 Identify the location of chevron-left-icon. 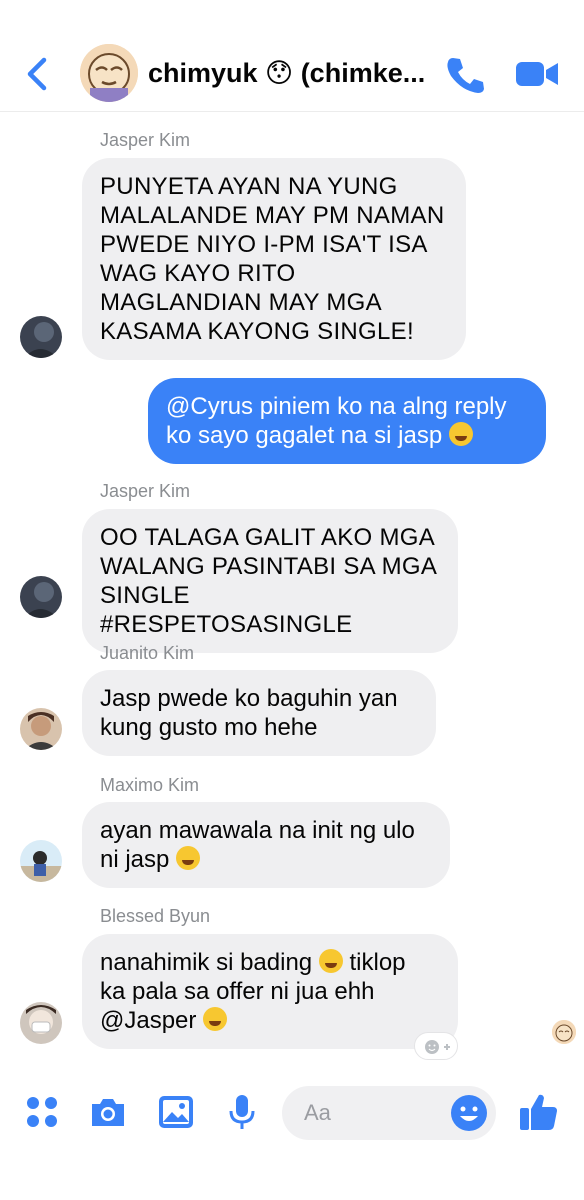
(37, 74).